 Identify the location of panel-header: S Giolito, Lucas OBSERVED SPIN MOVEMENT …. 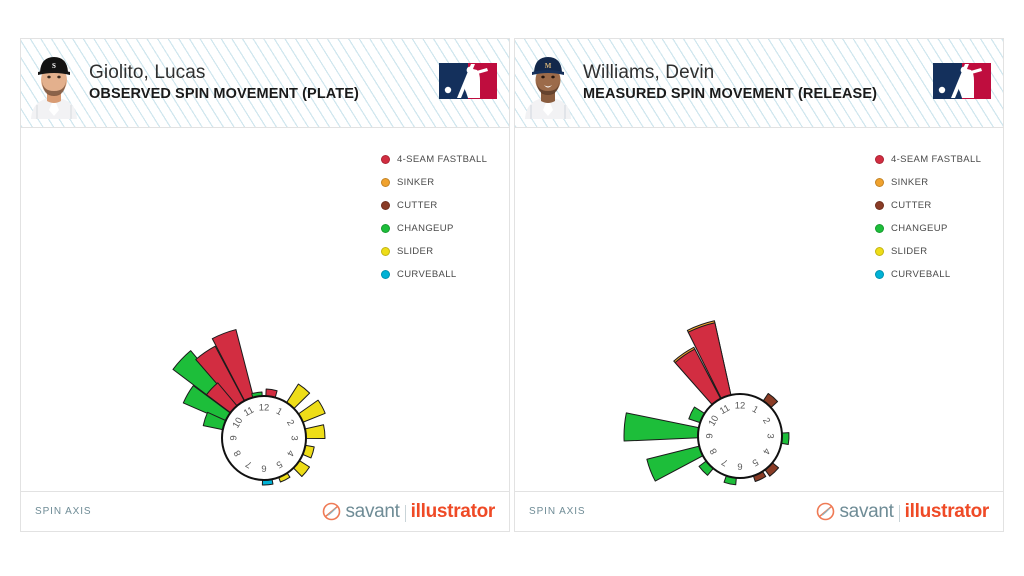
(265, 83).